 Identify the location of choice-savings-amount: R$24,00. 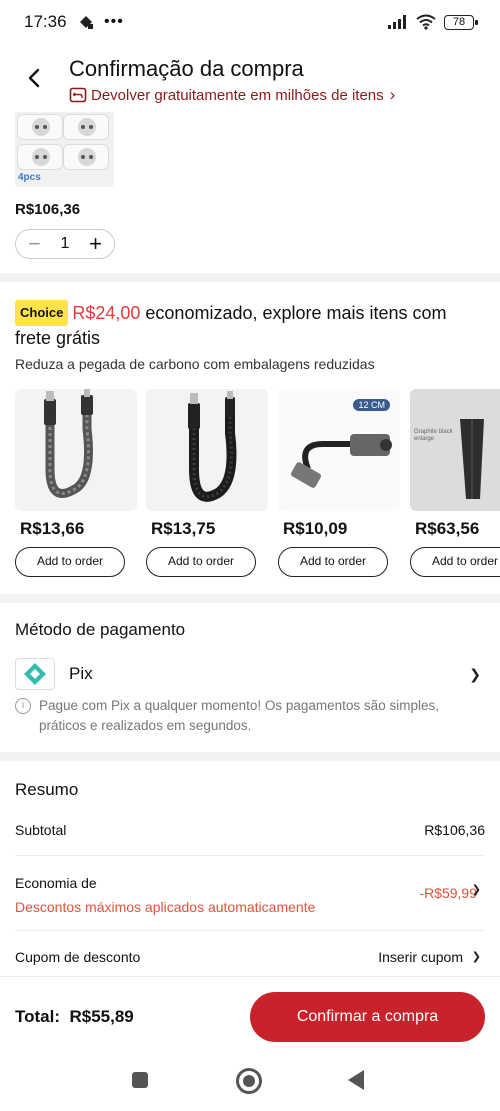
(106, 313).